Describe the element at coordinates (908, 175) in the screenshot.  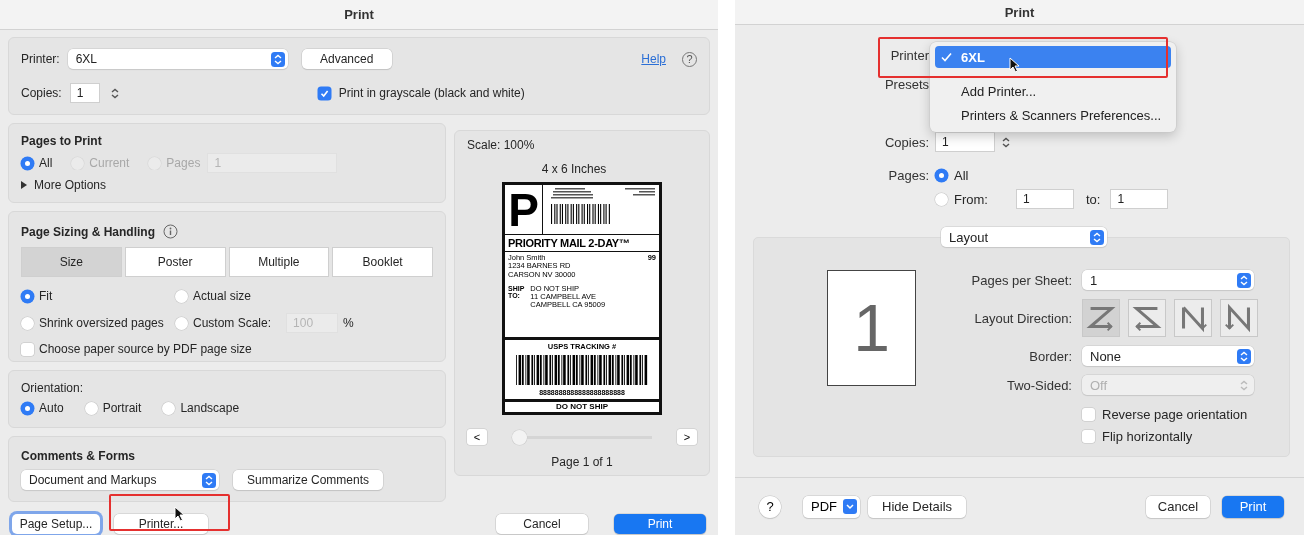
I see `pages-label: Pages:` at that location.